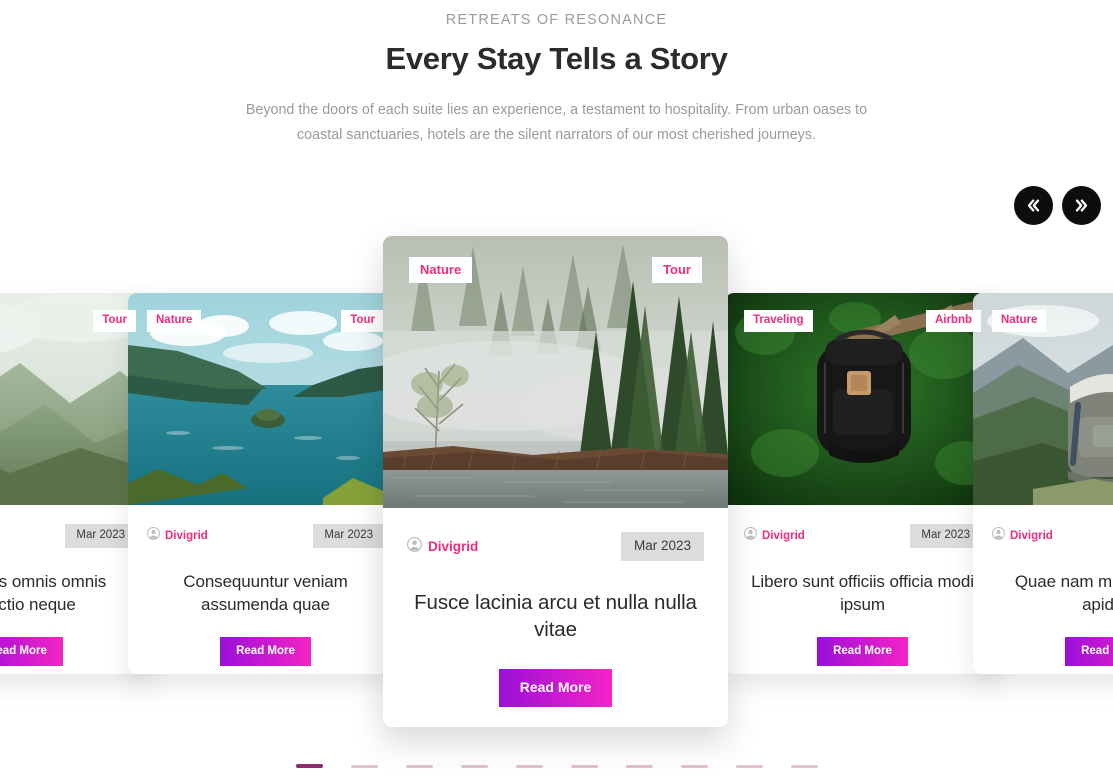 This screenshot has width=1113, height=783. What do you see at coordinates (555, 616) in the screenshot?
I see `card-title: Fusce lacinia arcu et nulla nulla vitae` at bounding box center [555, 616].